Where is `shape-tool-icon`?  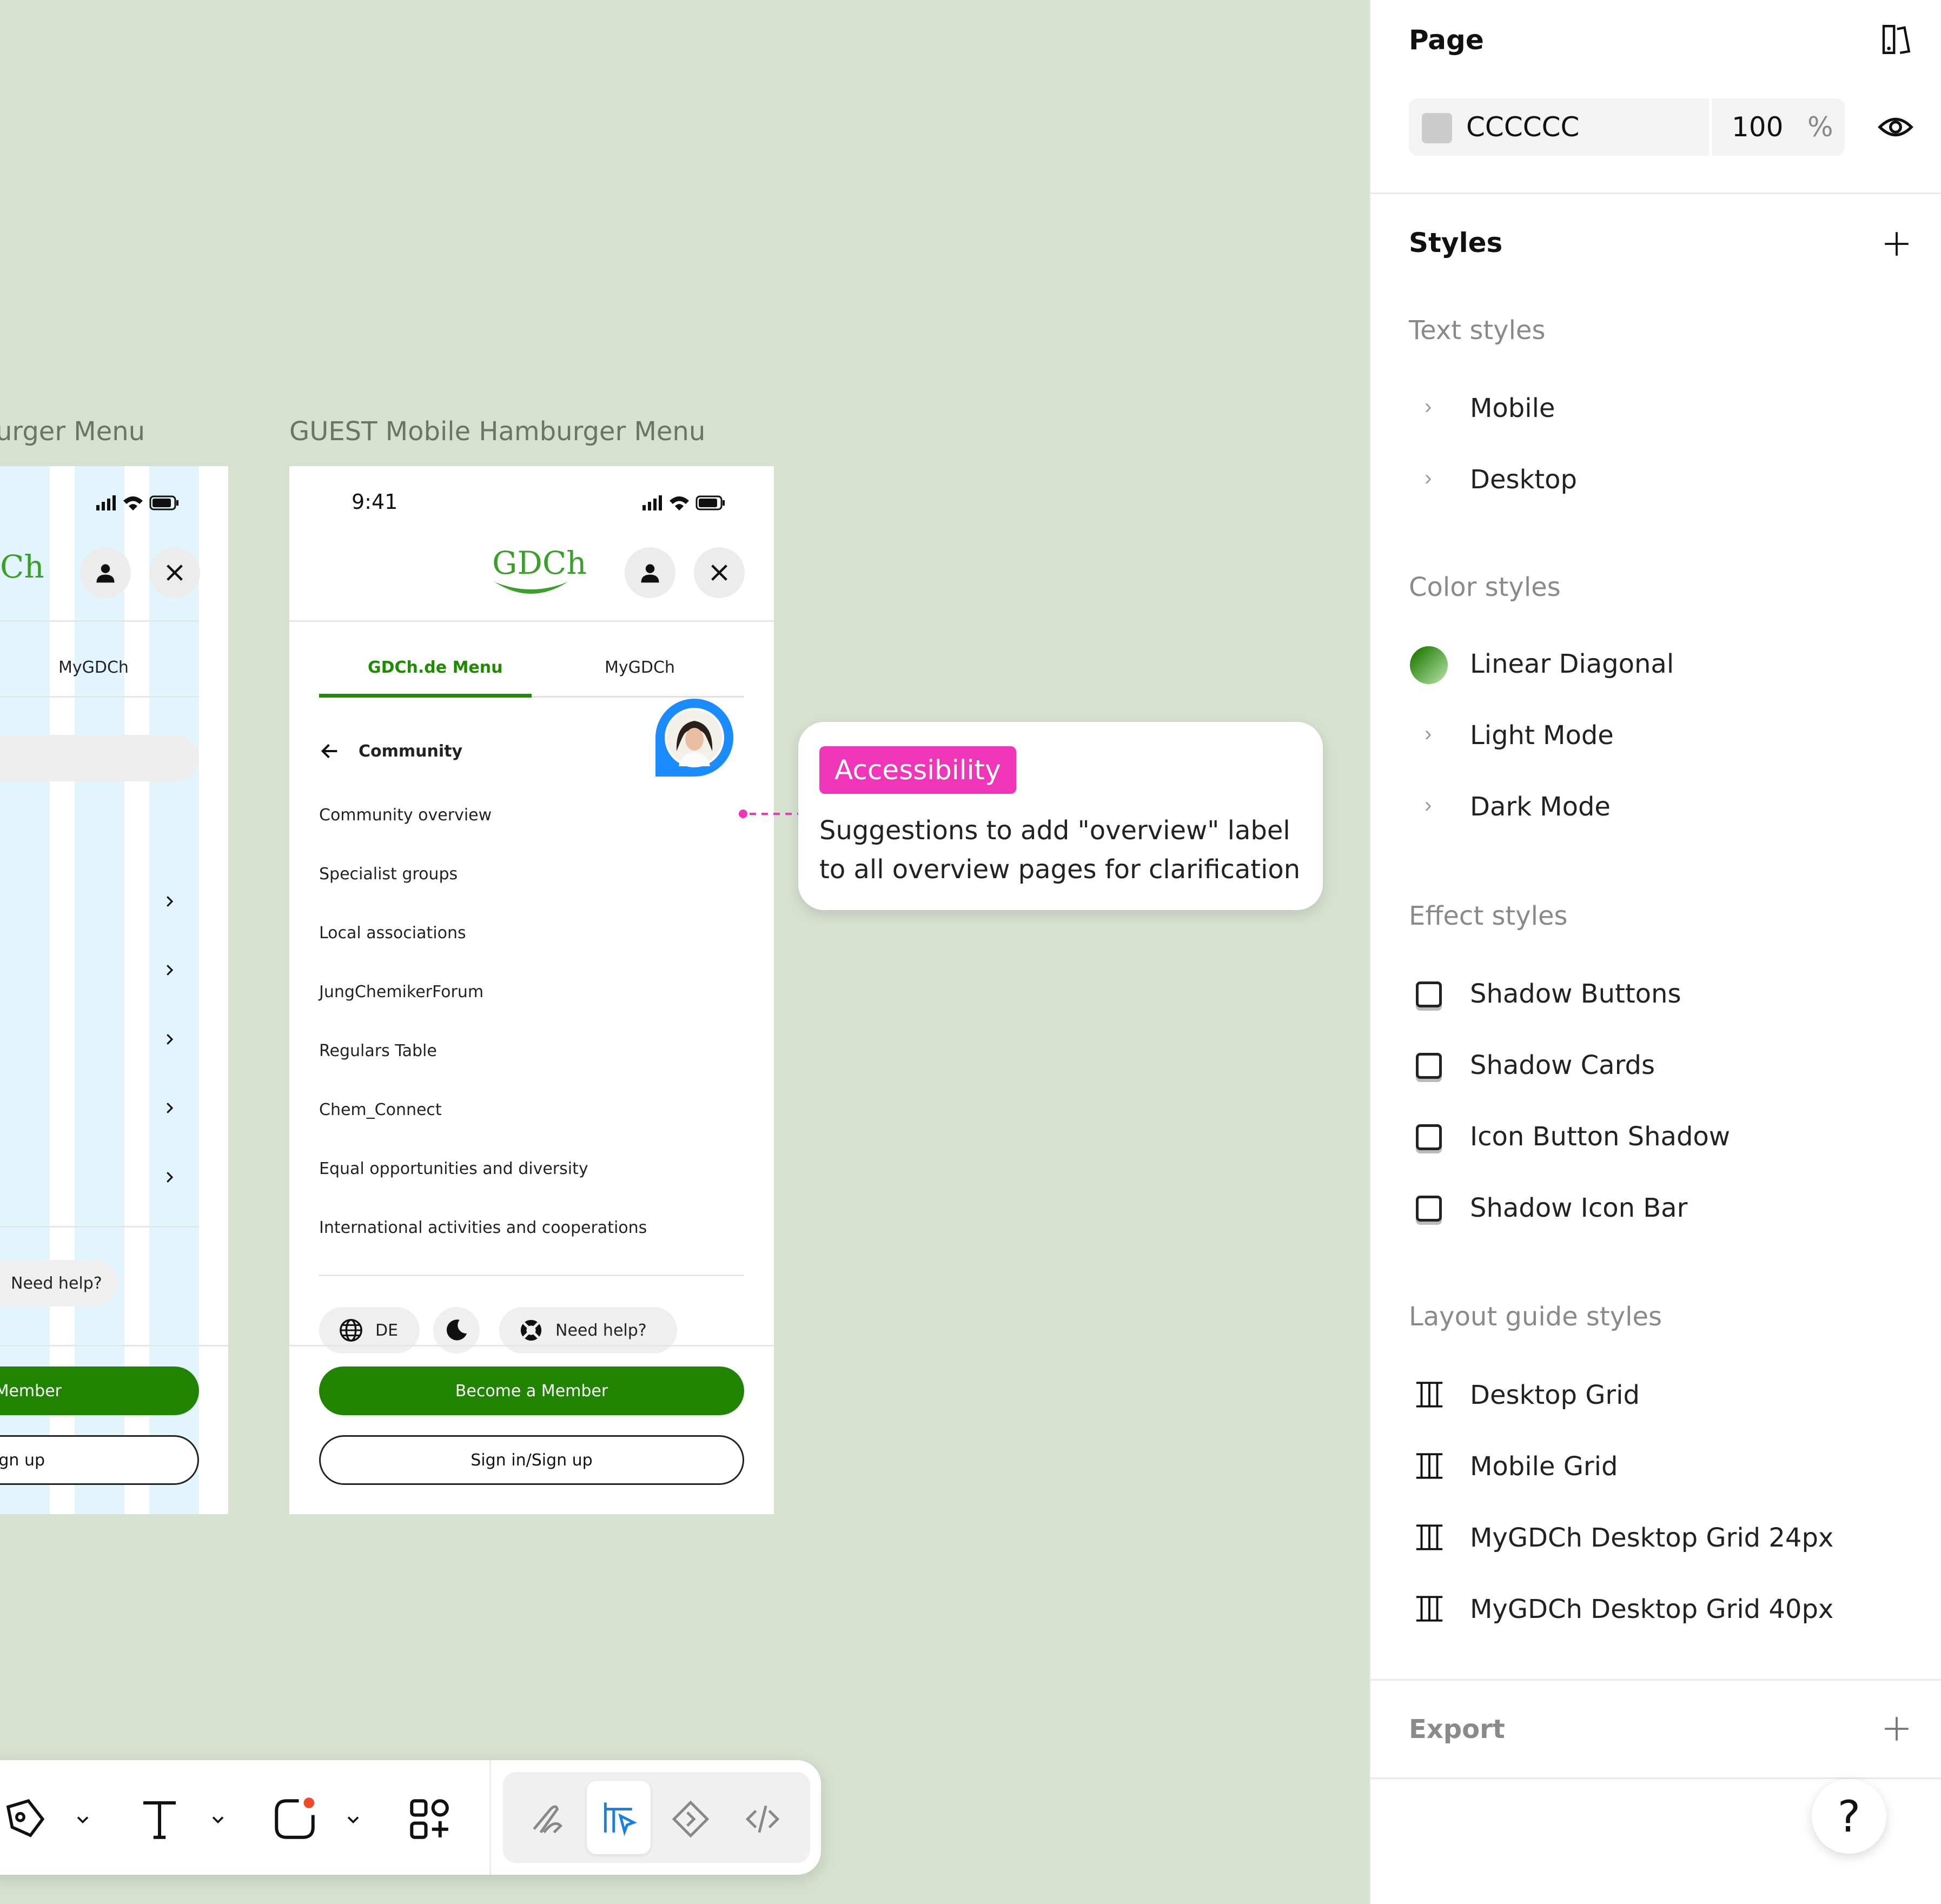 shape-tool-icon is located at coordinates (295, 1819).